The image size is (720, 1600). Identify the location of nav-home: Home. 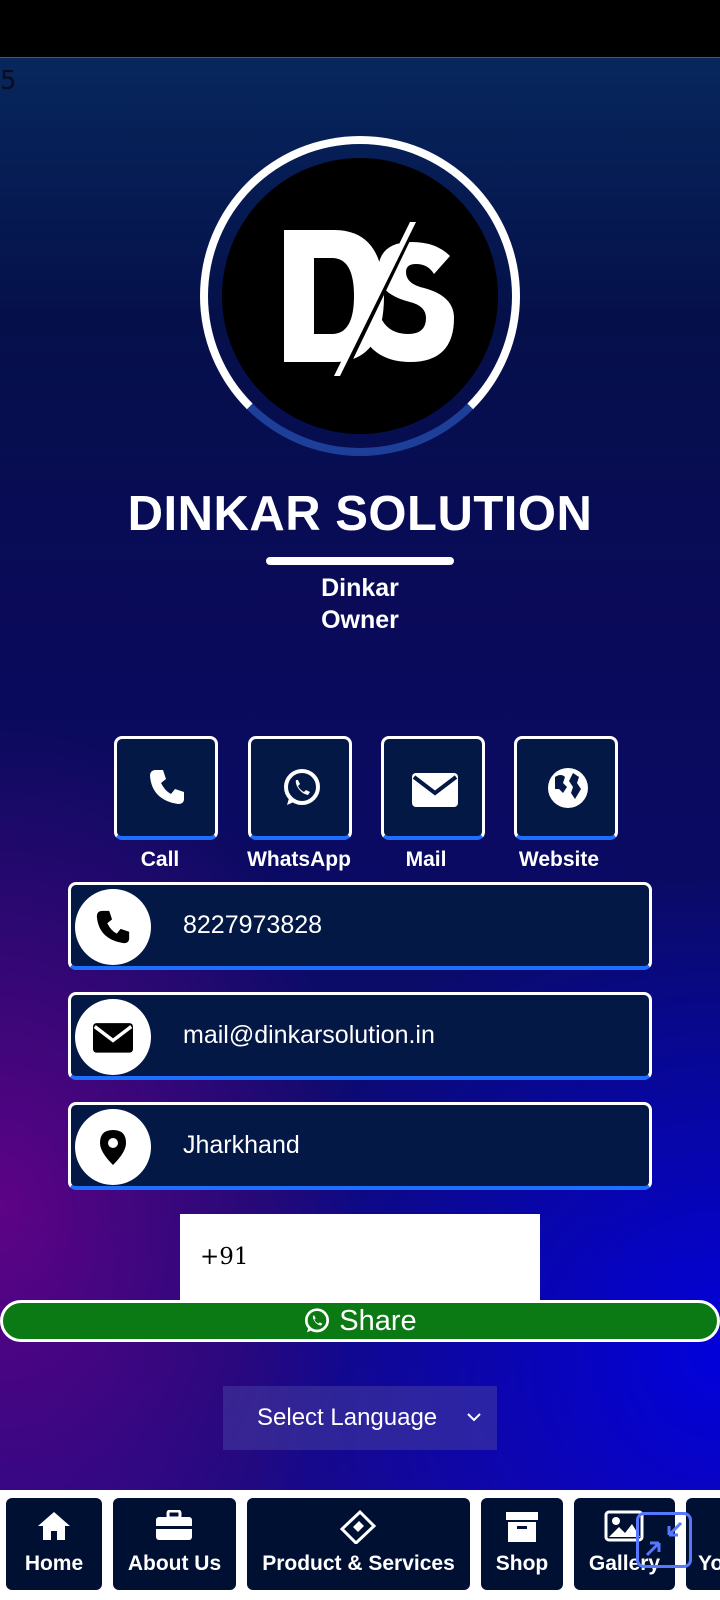
(54, 1544).